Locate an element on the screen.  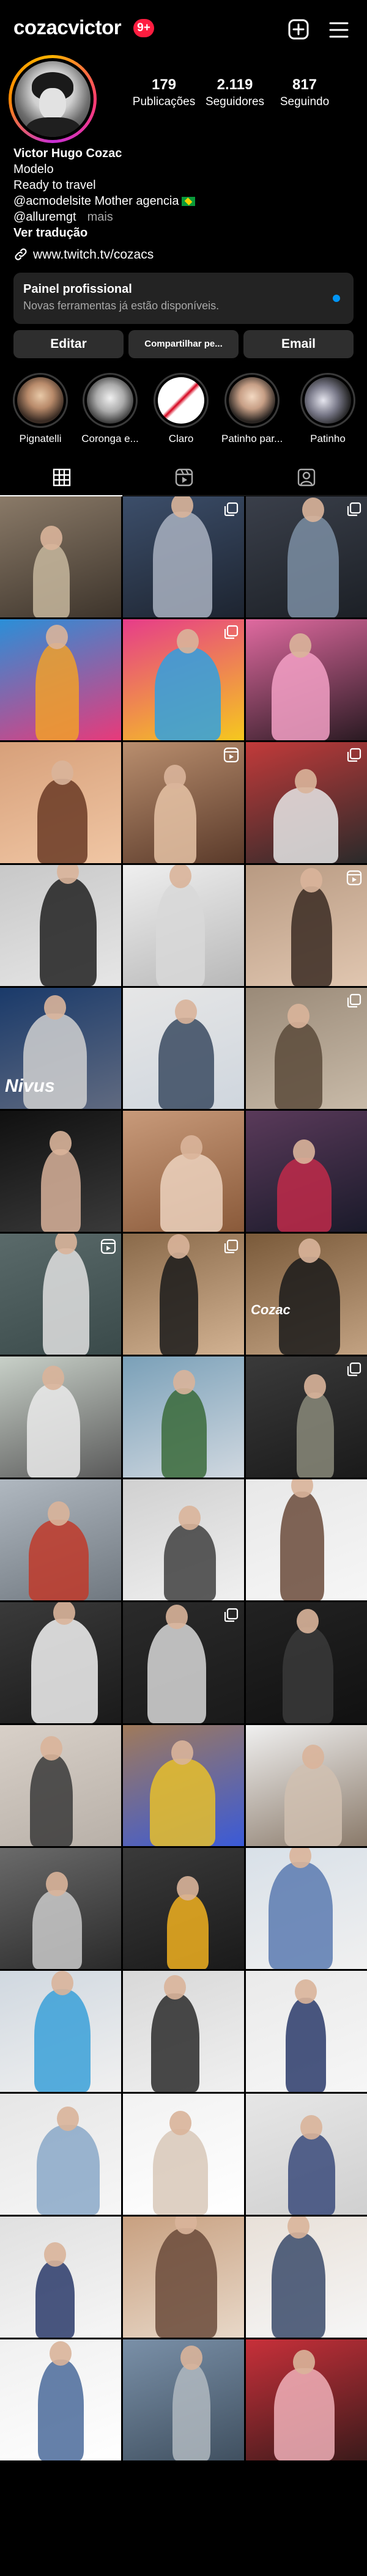
plus-square-icon is located at coordinates (298, 29).